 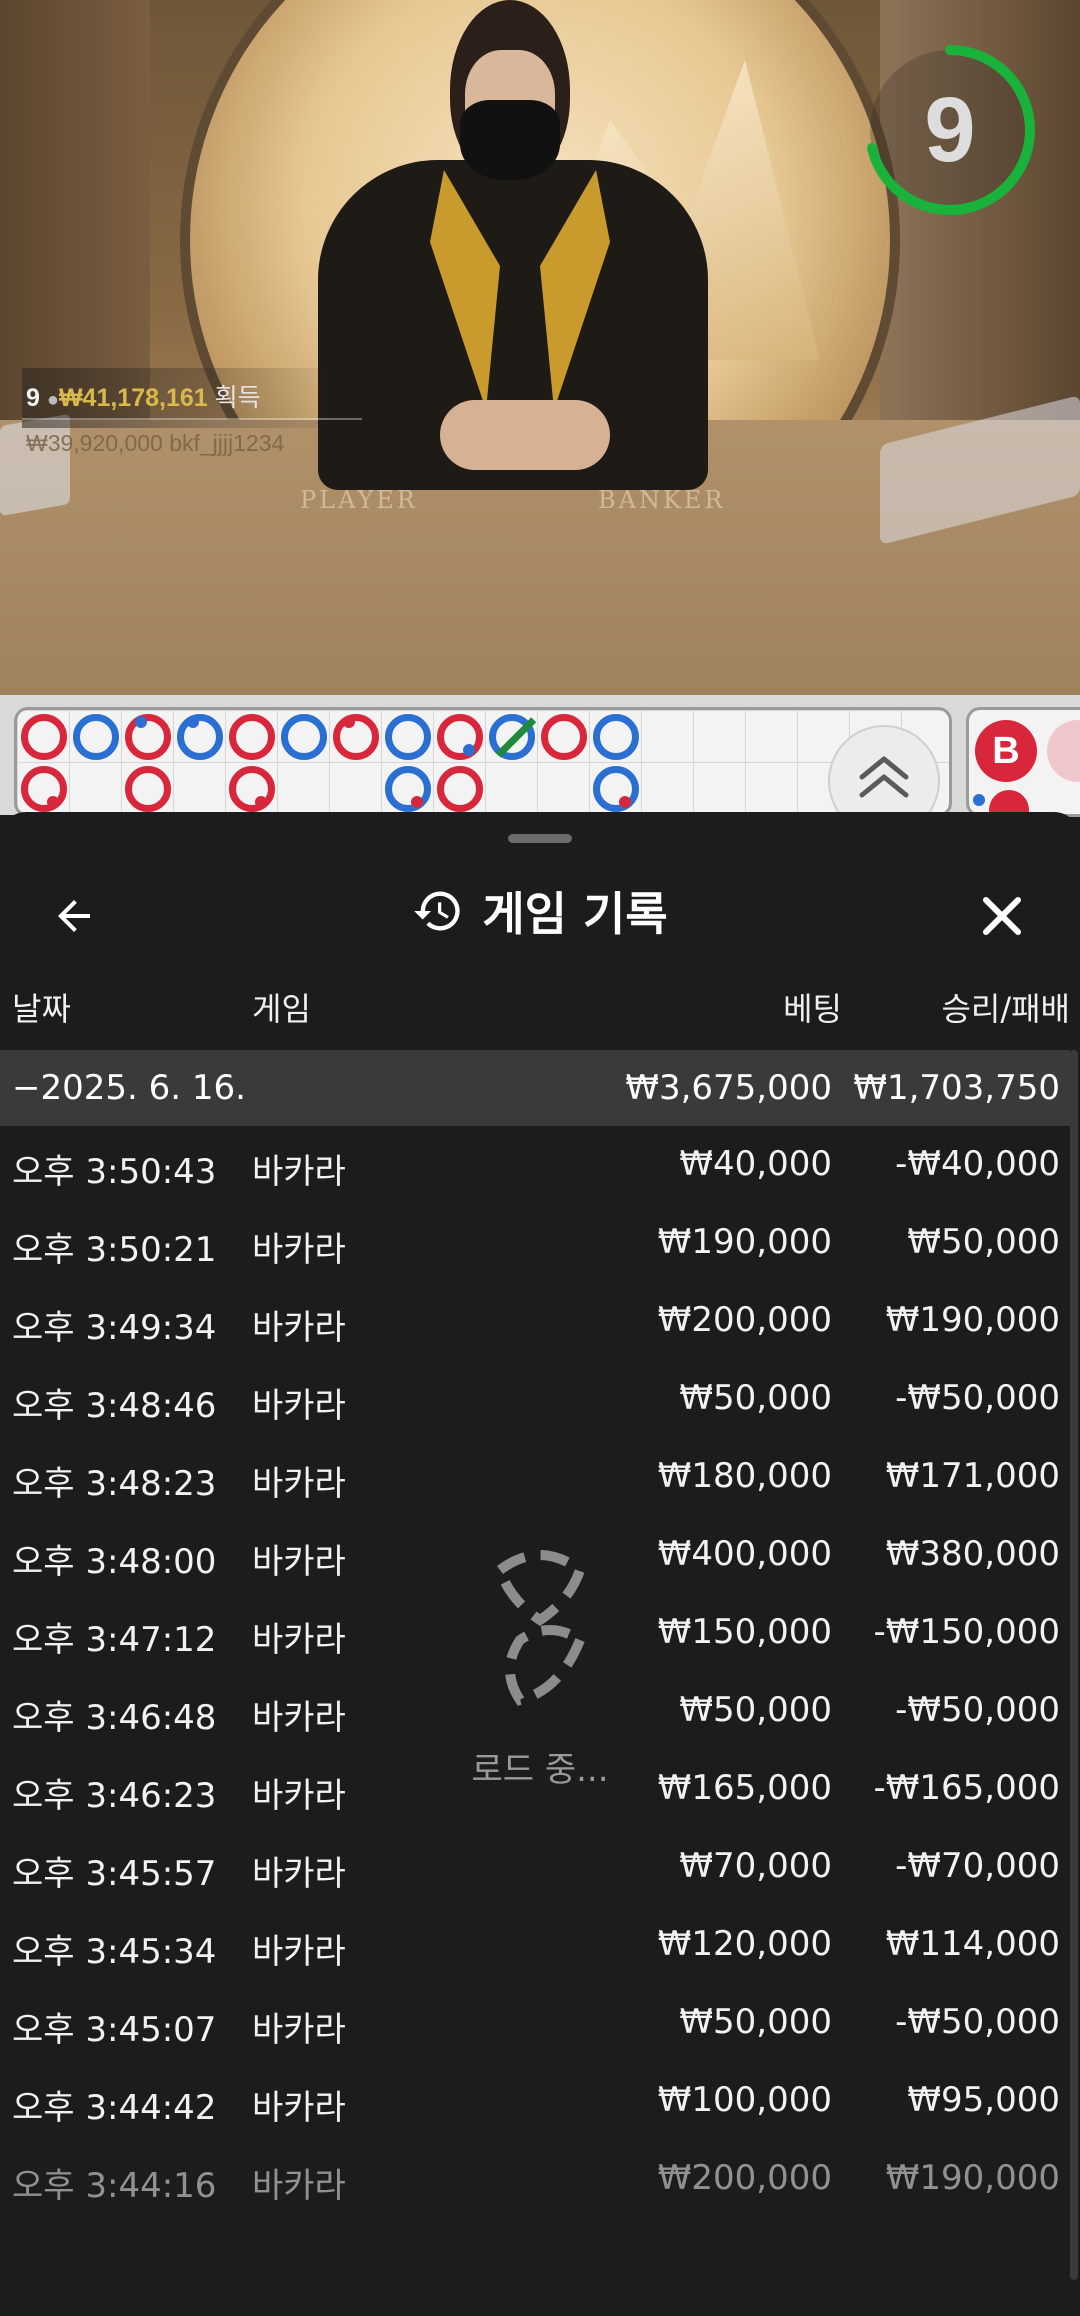 What do you see at coordinates (133, 398) in the screenshot?
I see `winner-amount: ₩41,178,161` at bounding box center [133, 398].